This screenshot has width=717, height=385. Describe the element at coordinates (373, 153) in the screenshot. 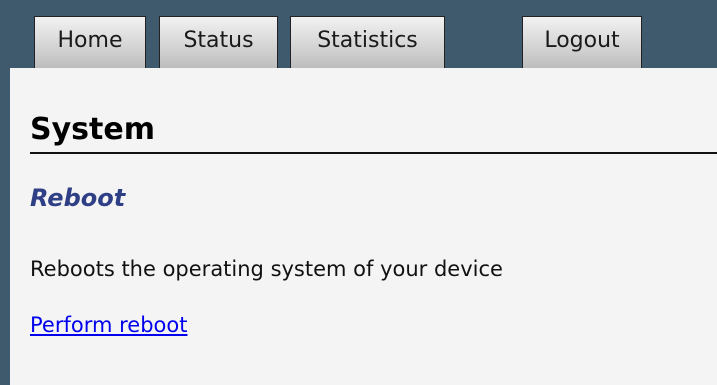

I see `title-divider` at that location.